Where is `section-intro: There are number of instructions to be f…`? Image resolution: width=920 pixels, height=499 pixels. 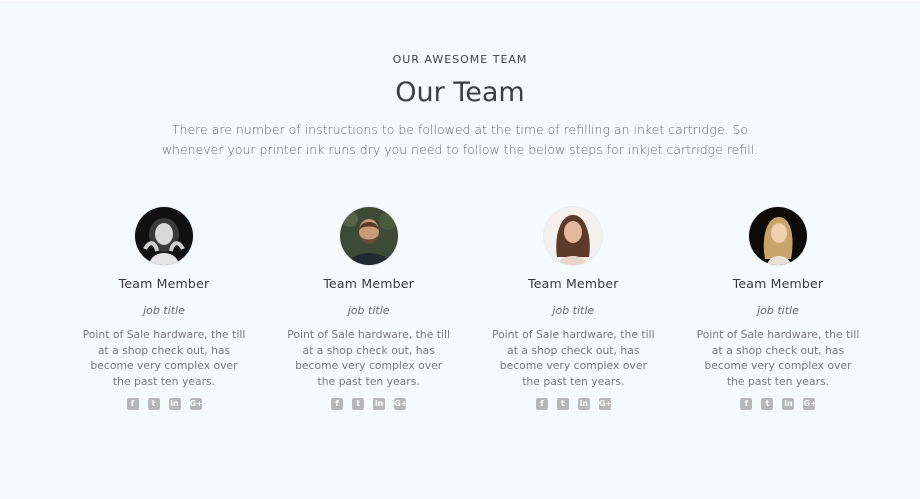 section-intro: There are number of instructions to be f… is located at coordinates (460, 139).